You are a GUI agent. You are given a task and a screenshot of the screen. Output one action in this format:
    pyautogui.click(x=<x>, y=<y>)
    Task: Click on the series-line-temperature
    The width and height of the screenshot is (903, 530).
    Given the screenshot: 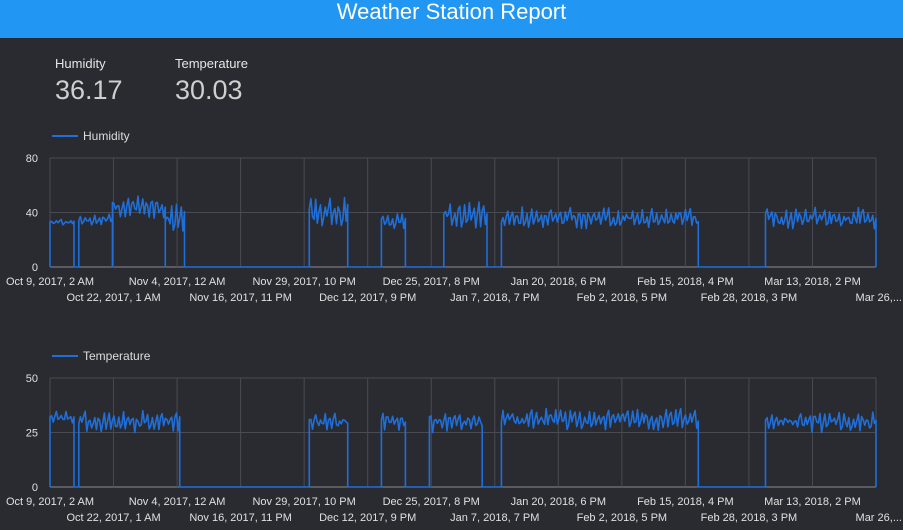 What is the action you would take?
    pyautogui.click(x=463, y=447)
    